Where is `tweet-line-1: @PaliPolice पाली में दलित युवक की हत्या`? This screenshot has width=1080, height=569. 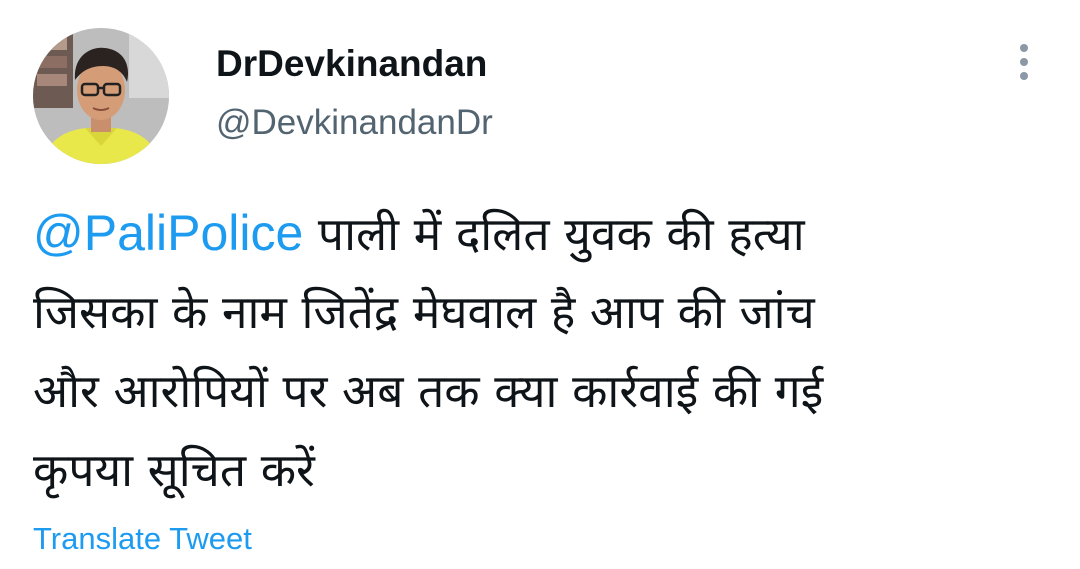
tweet-line-1: @PaliPolice पाली में दलित युवक की हत्या is located at coordinates (538, 233).